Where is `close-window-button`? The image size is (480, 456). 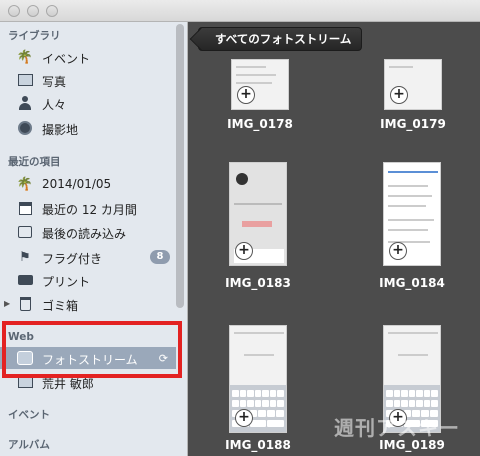
close-window-button is located at coordinates (14, 11).